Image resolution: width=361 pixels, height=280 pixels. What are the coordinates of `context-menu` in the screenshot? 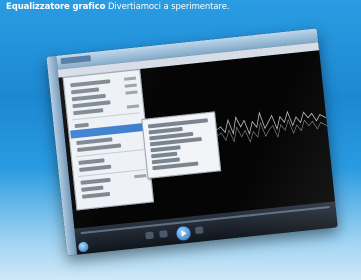 It's located at (108, 140).